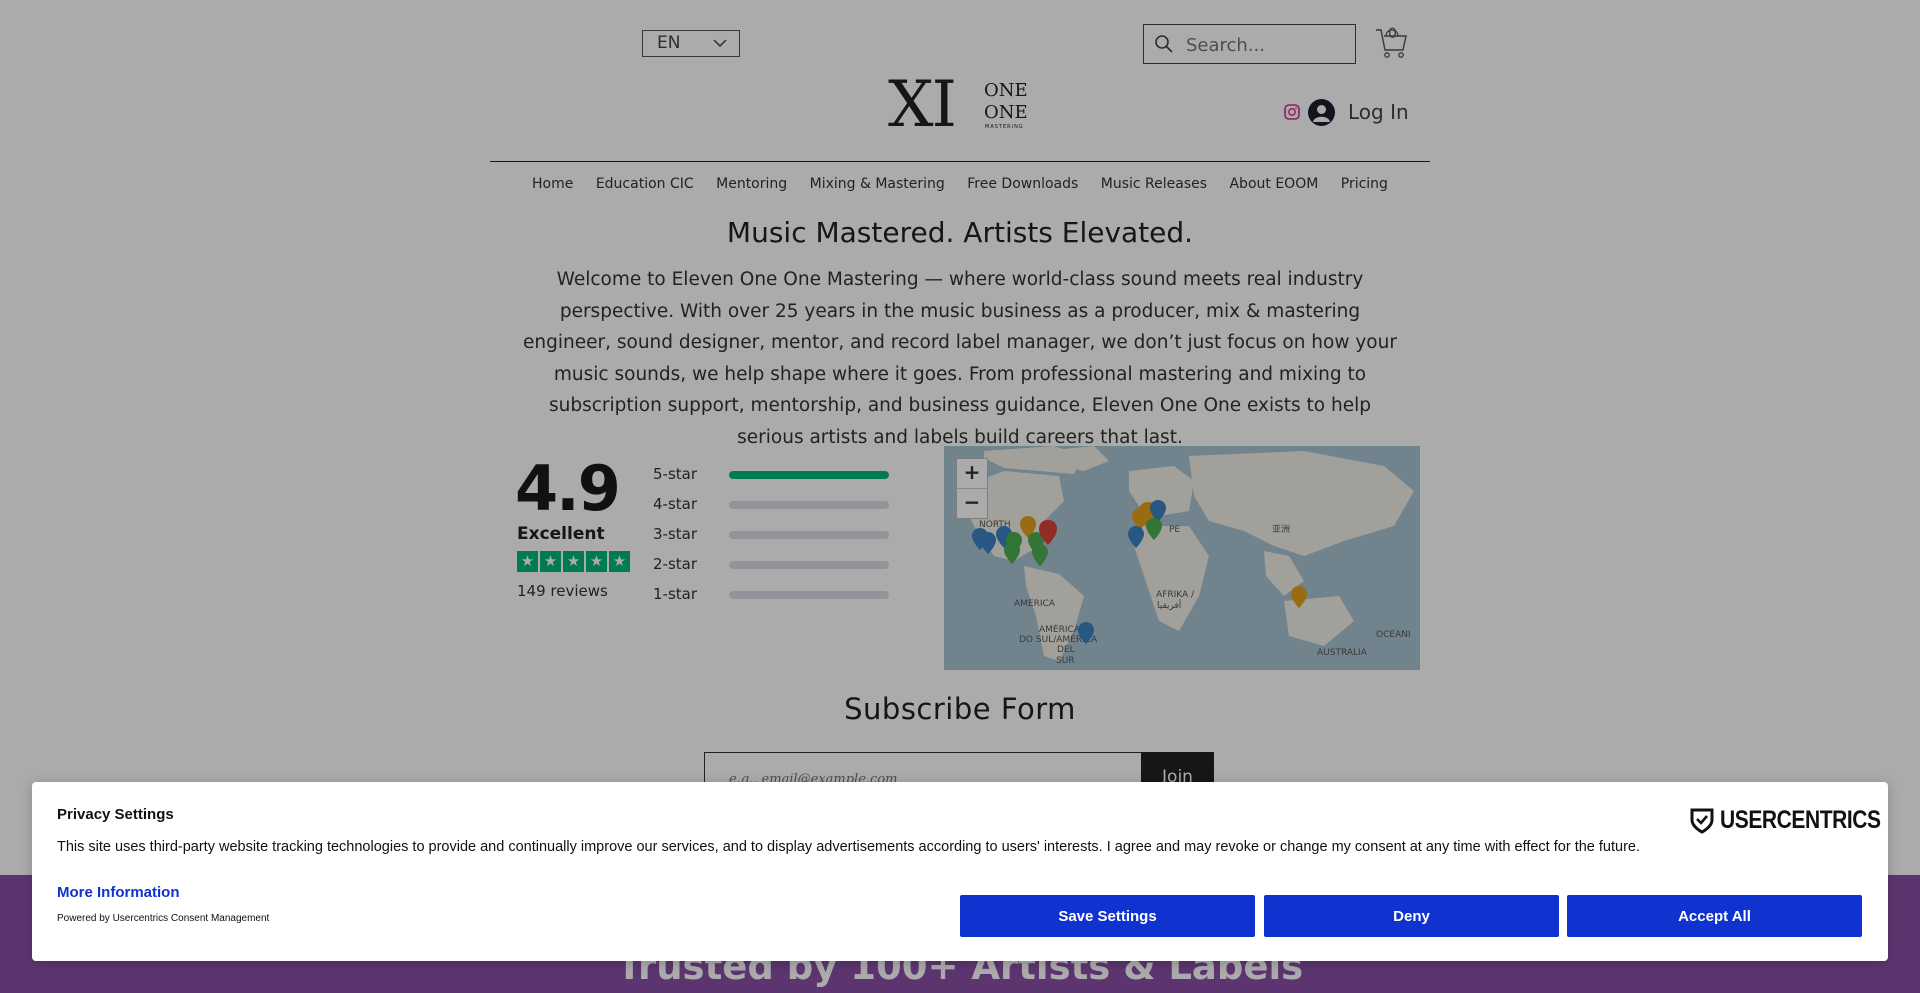  What do you see at coordinates (1107, 916) in the screenshot?
I see `save-settings-button: Save Settings` at bounding box center [1107, 916].